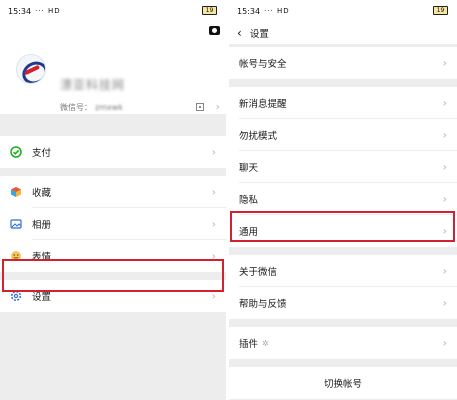 The height and width of the screenshot is (400, 457). What do you see at coordinates (16, 152) in the screenshot?
I see `payment-icon` at bounding box center [16, 152].